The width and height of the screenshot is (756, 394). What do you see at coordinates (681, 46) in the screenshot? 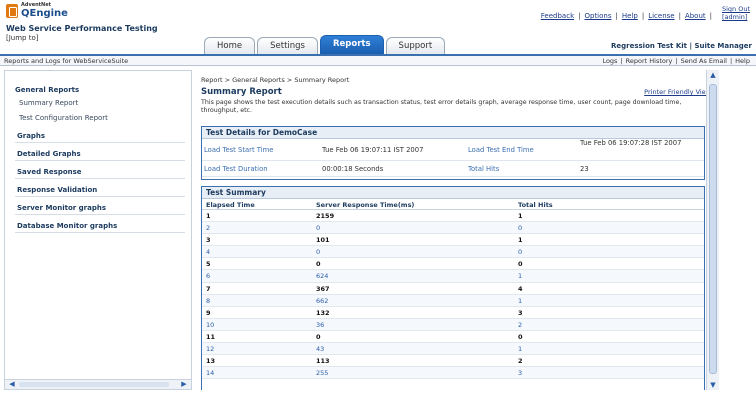
I see `suite-links: Regression Test Kit | Suite Manager` at bounding box center [681, 46].